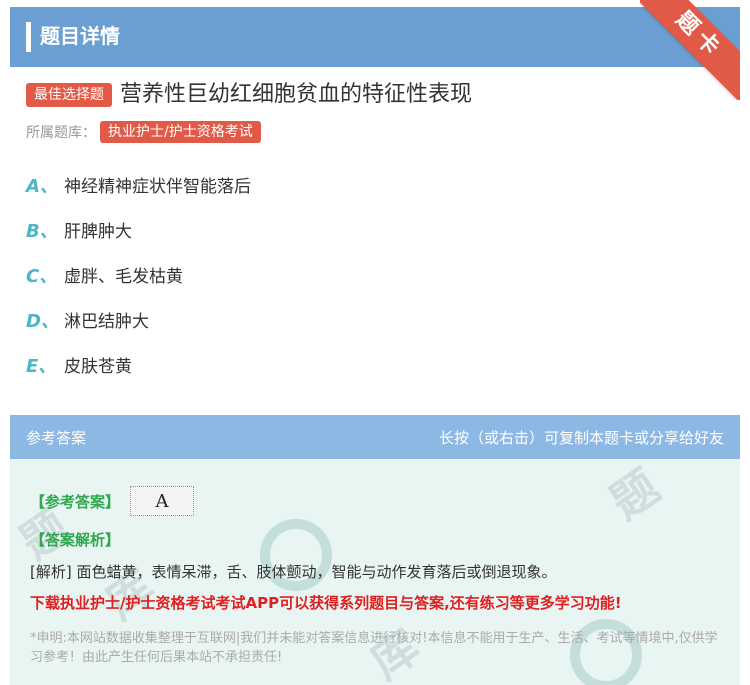 This screenshot has width=750, height=685. I want to click on page-title: 题目详情, so click(80, 36).